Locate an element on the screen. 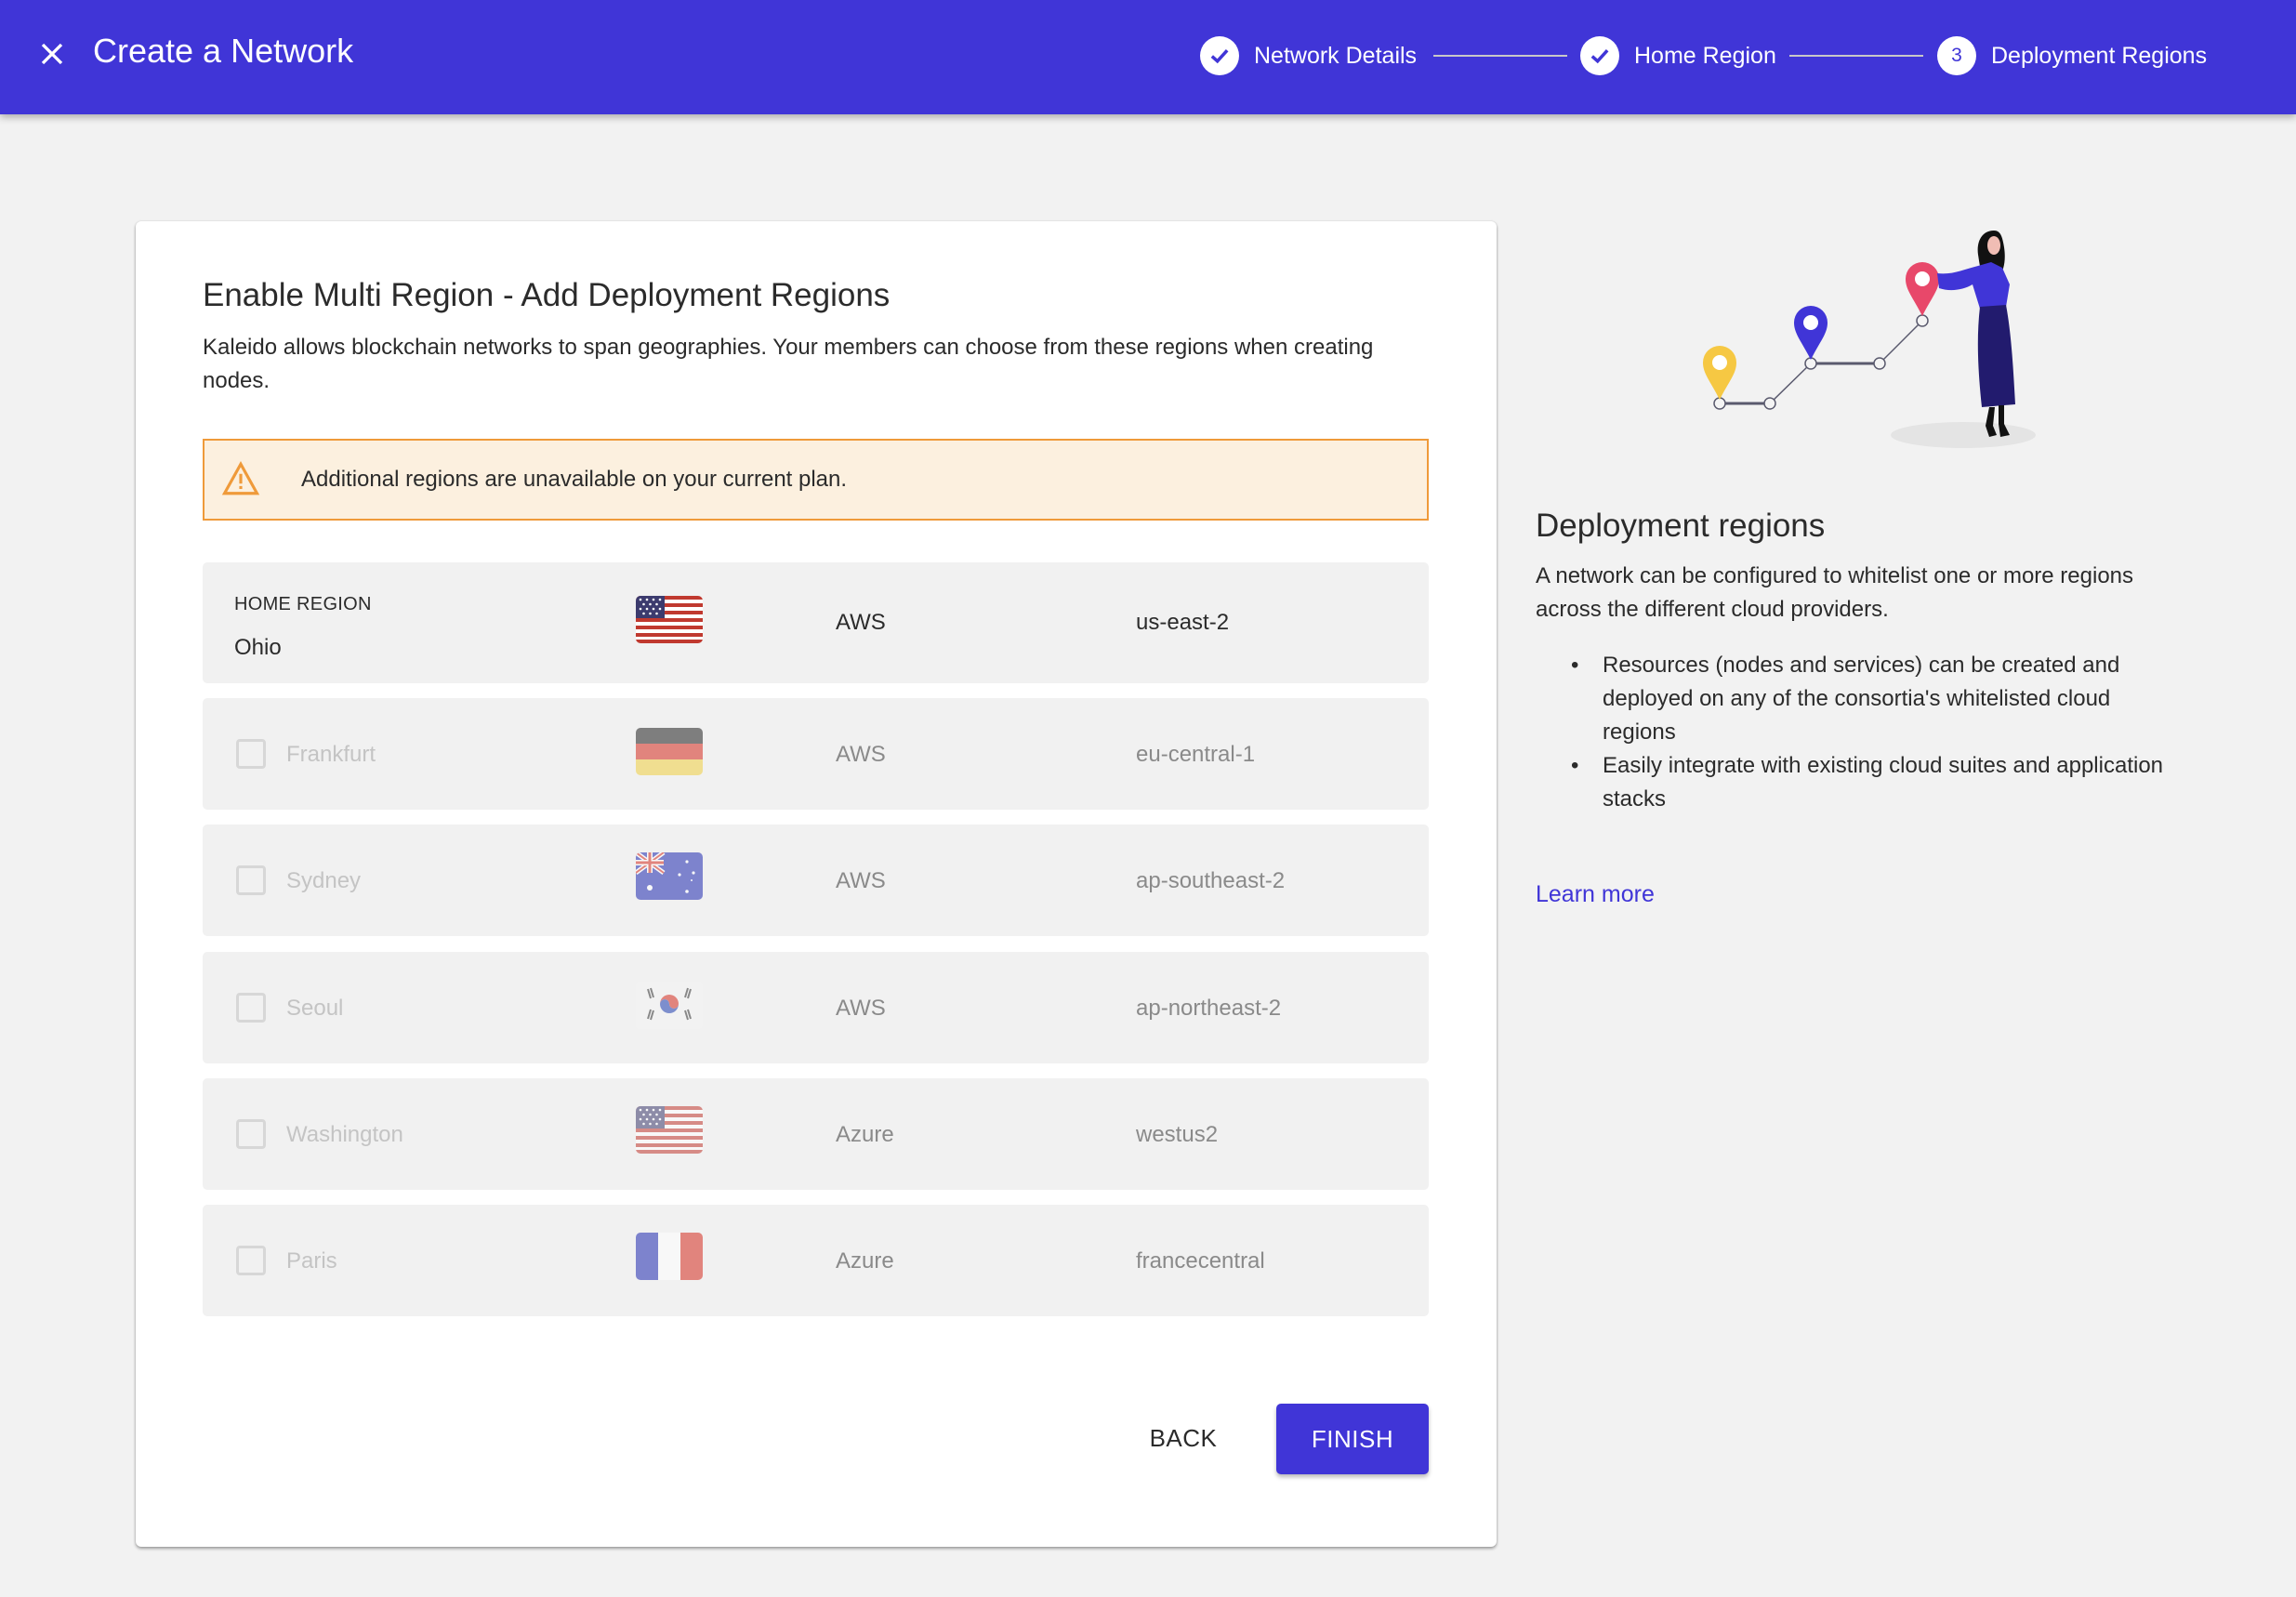  region-name: Frankfurt is located at coordinates (331, 754).